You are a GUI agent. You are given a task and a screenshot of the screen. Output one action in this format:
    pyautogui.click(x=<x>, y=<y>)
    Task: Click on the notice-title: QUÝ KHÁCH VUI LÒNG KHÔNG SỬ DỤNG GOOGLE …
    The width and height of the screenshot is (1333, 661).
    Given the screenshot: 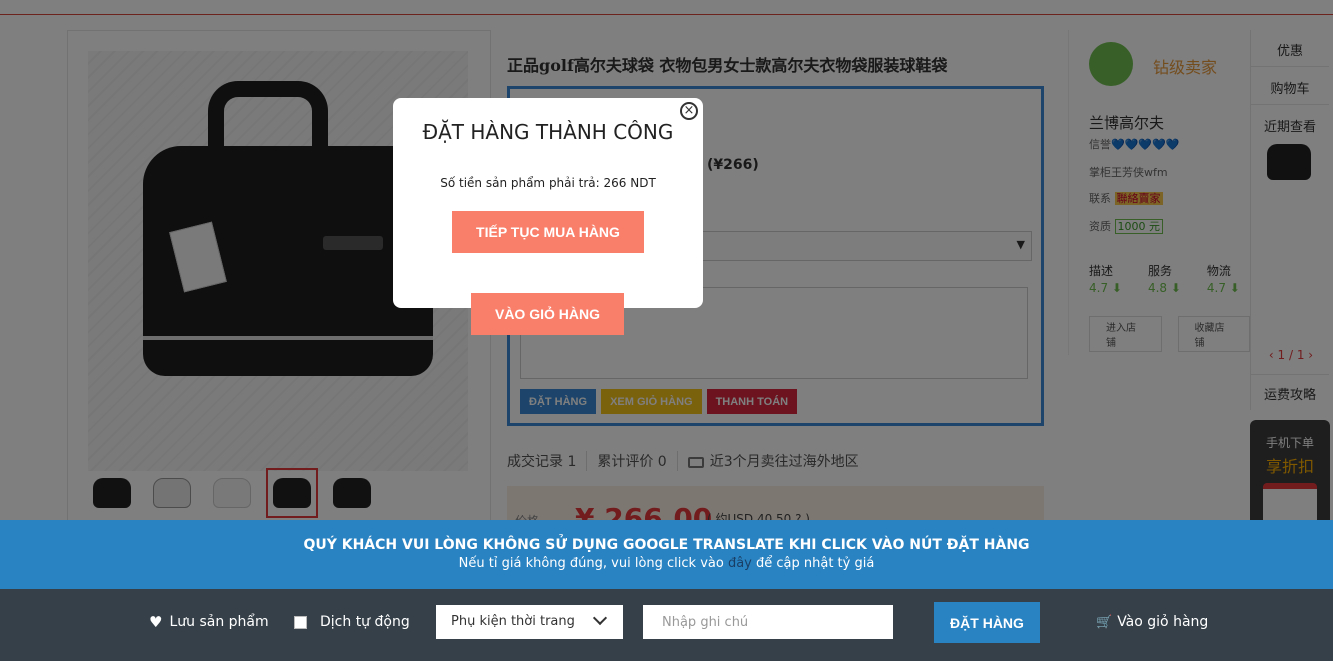 What is the action you would take?
    pyautogui.click(x=666, y=545)
    